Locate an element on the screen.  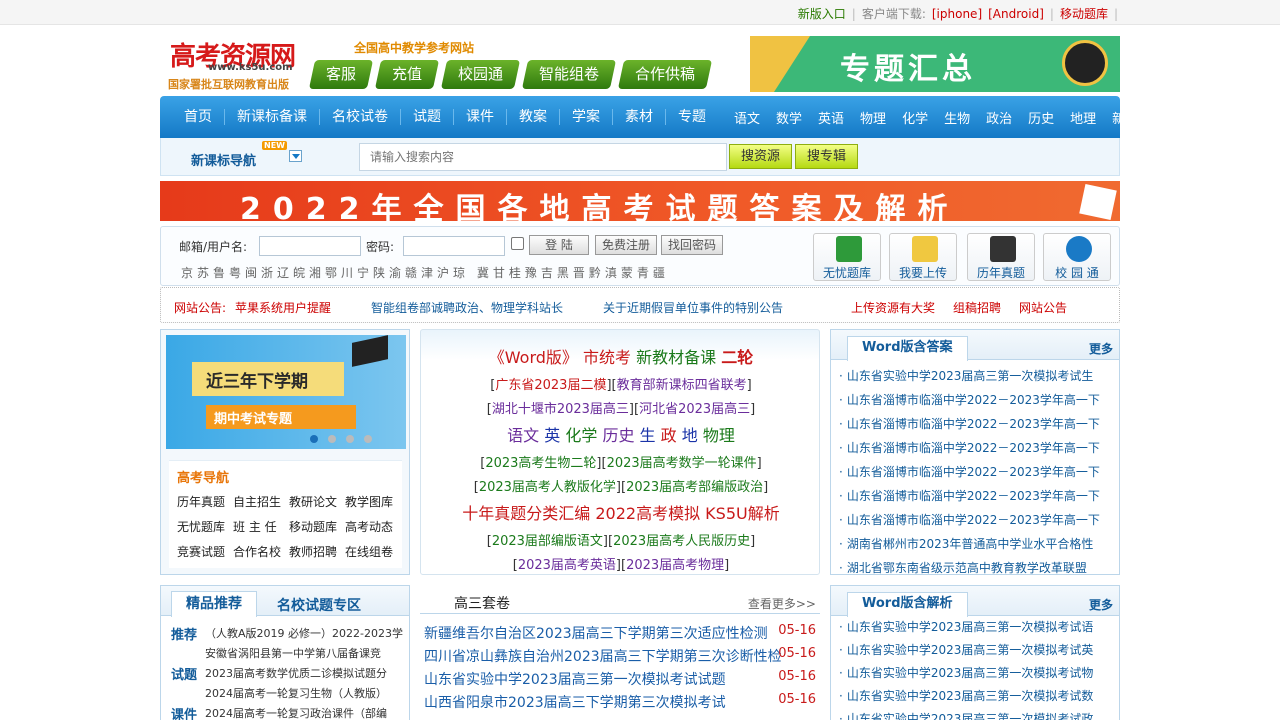
answers-more-link: 更多 is located at coordinates (1101, 348).